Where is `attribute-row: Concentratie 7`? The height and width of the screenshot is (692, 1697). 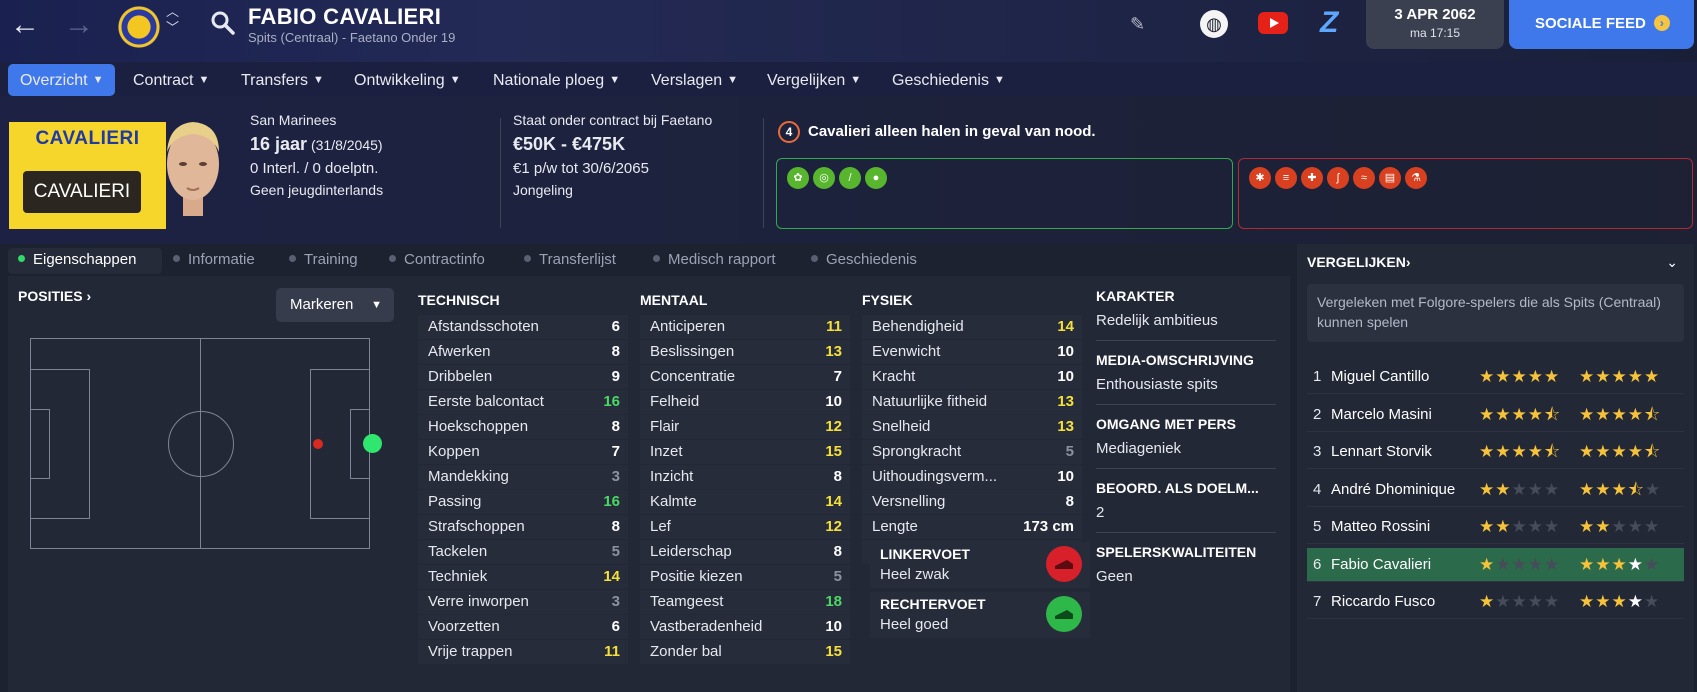 attribute-row: Concentratie 7 is located at coordinates (745, 377).